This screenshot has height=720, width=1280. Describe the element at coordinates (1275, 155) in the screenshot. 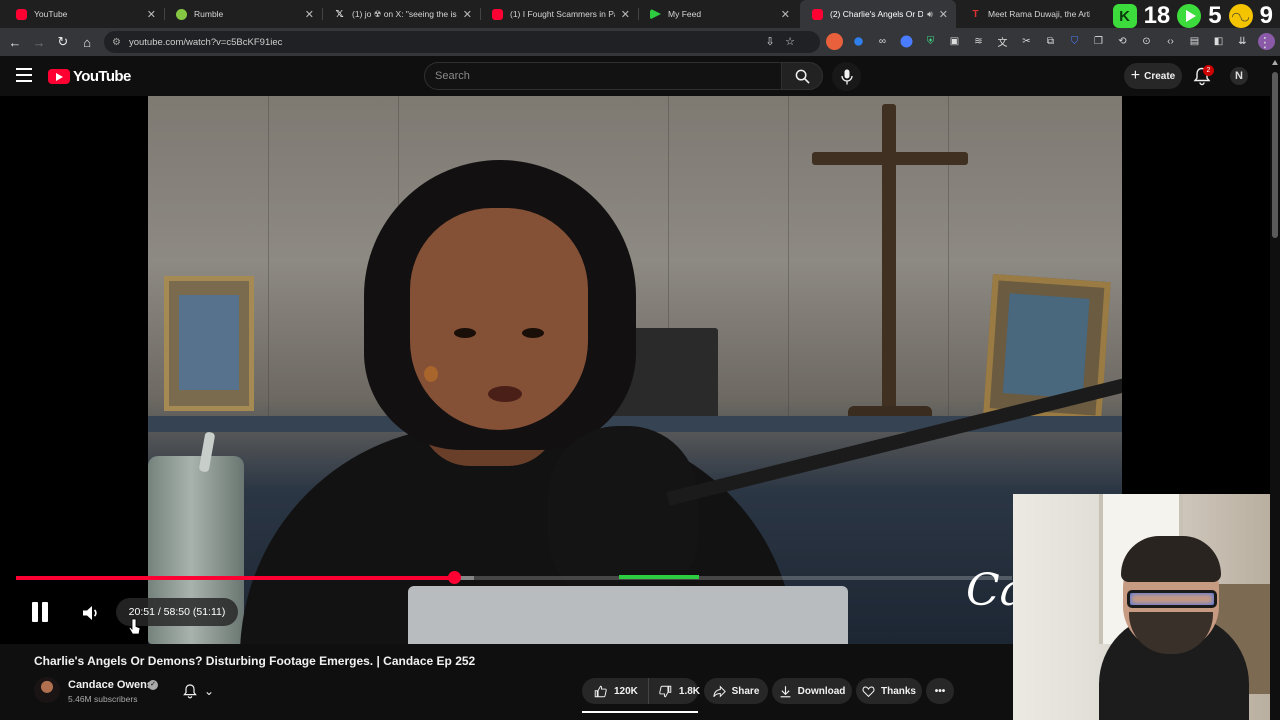

I see `scrollbar-thumb` at that location.